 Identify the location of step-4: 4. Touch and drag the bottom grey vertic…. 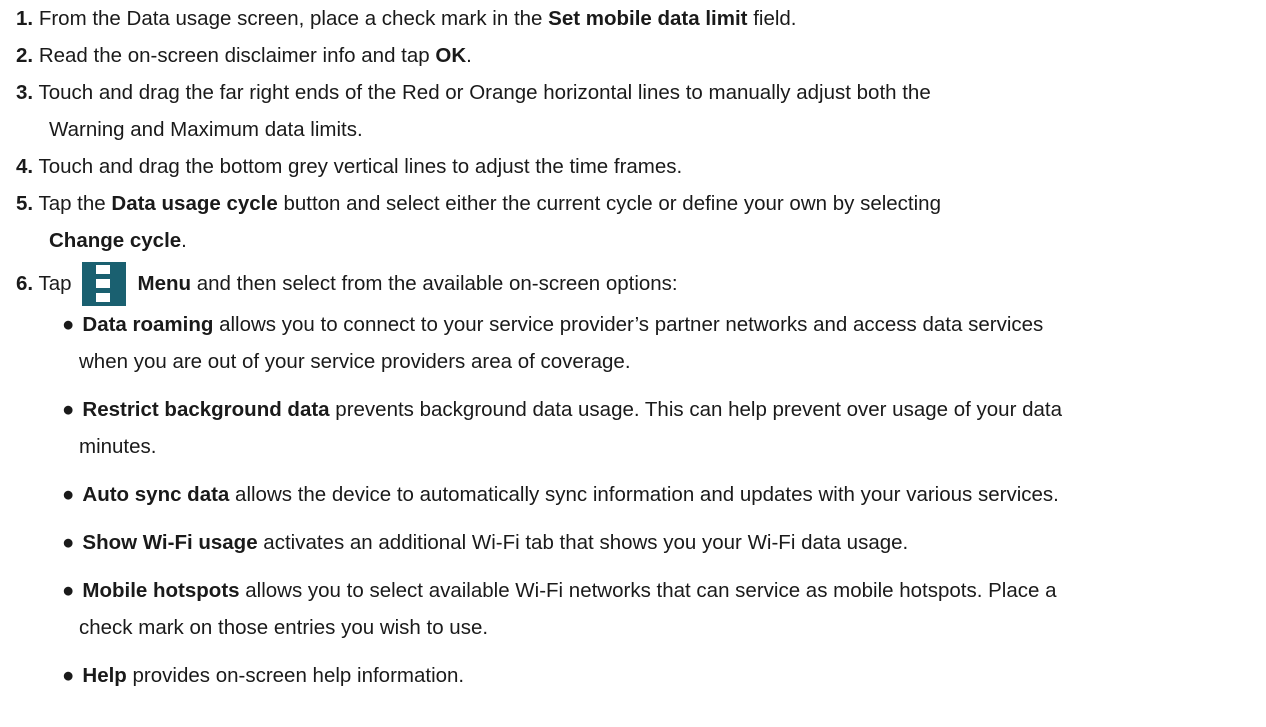
(349, 167).